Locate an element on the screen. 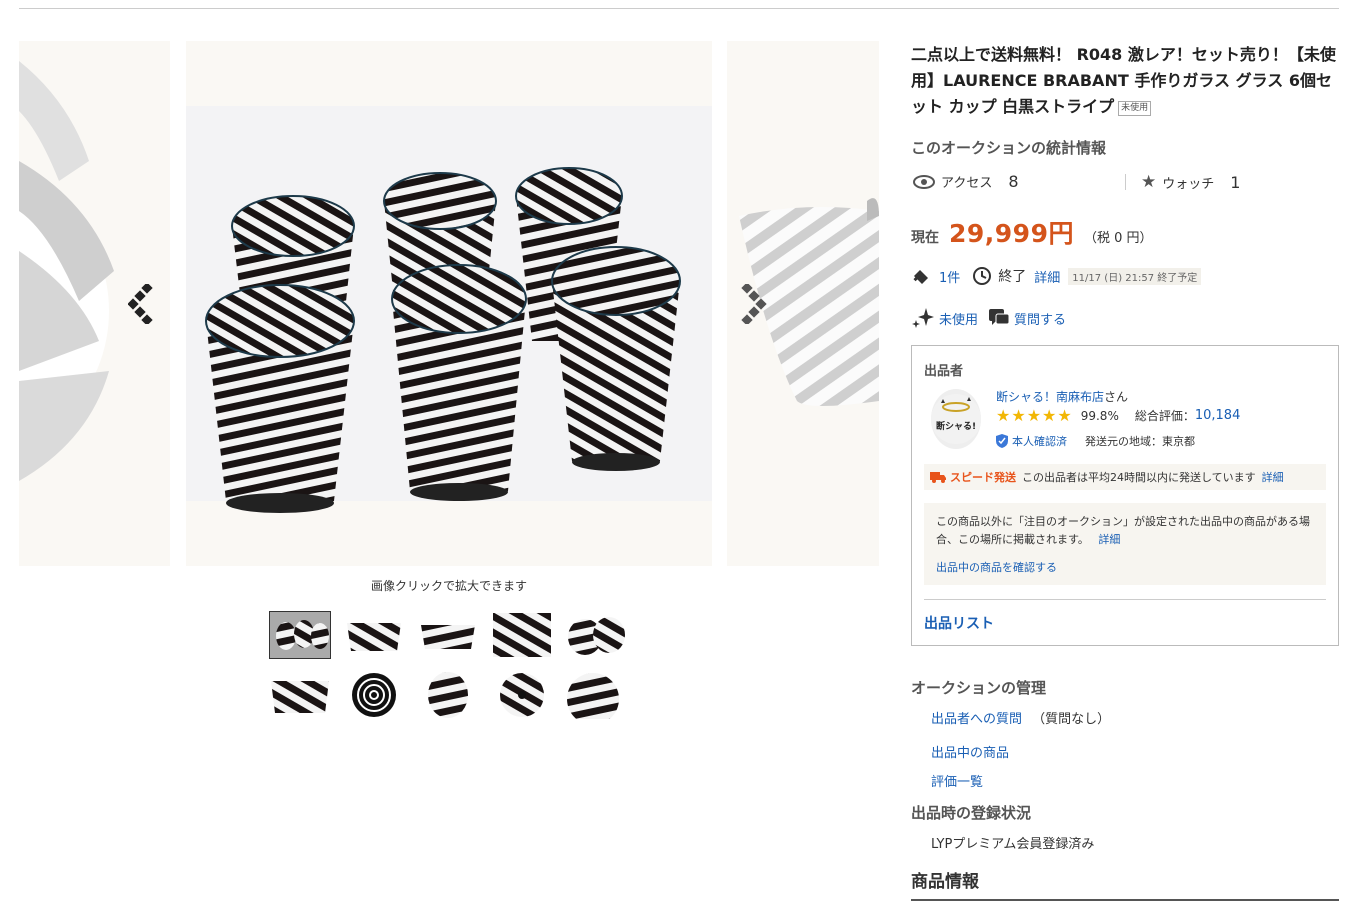  seller-name-link: 断シャる！南麻布店 is located at coordinates (1050, 397).